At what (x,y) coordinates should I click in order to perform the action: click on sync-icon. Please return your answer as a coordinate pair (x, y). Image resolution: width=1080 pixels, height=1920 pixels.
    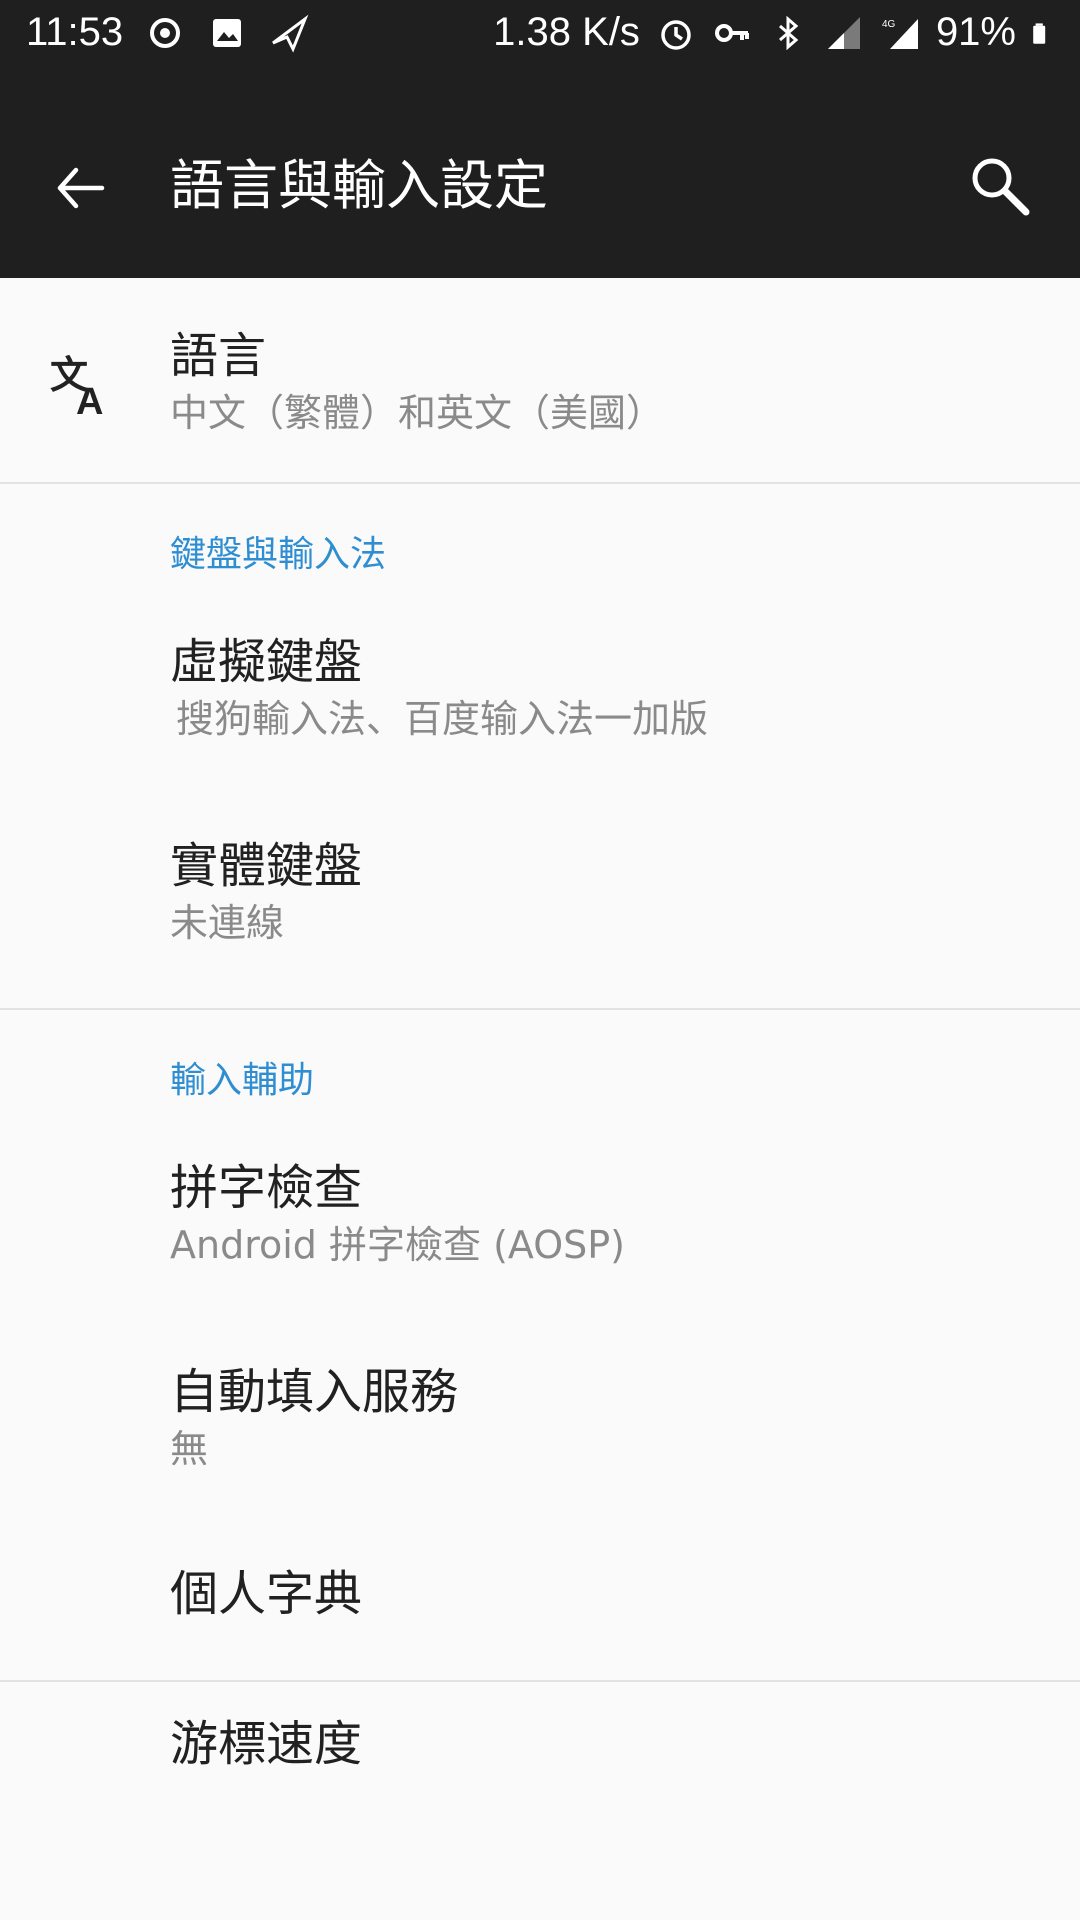
    Looking at the image, I should click on (165, 32).